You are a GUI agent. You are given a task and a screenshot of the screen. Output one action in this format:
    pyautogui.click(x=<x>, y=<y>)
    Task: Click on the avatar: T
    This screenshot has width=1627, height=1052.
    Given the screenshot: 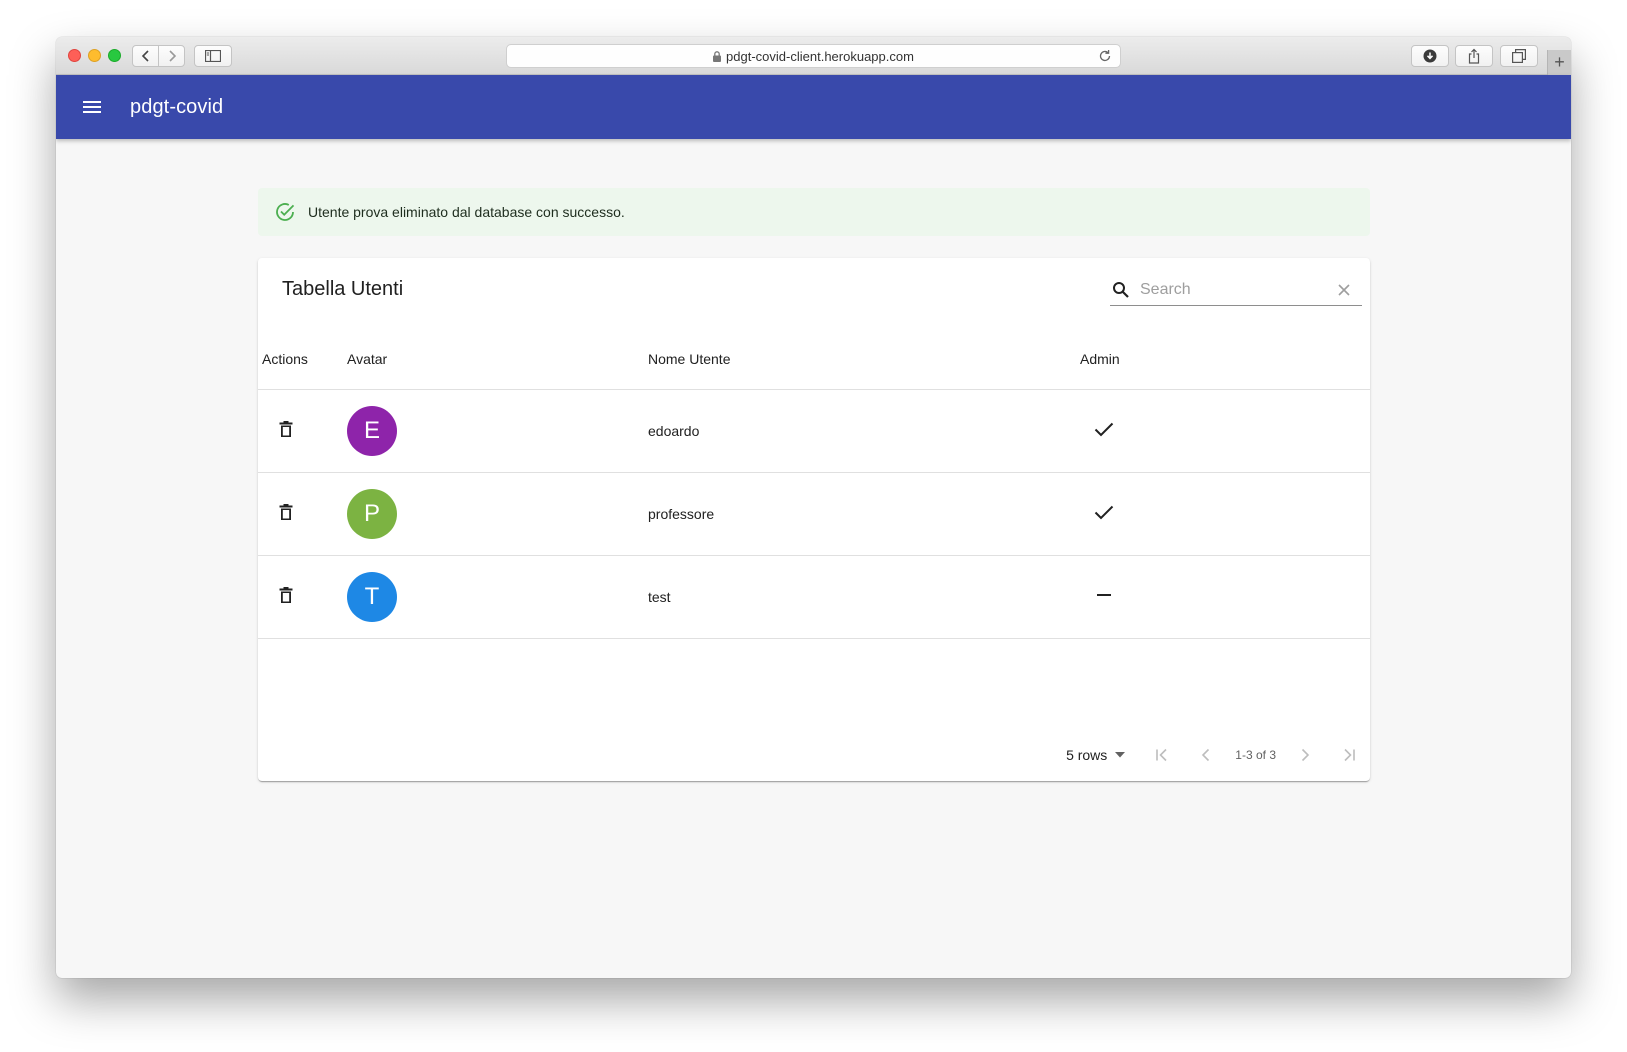 What is the action you would take?
    pyautogui.click(x=372, y=596)
    